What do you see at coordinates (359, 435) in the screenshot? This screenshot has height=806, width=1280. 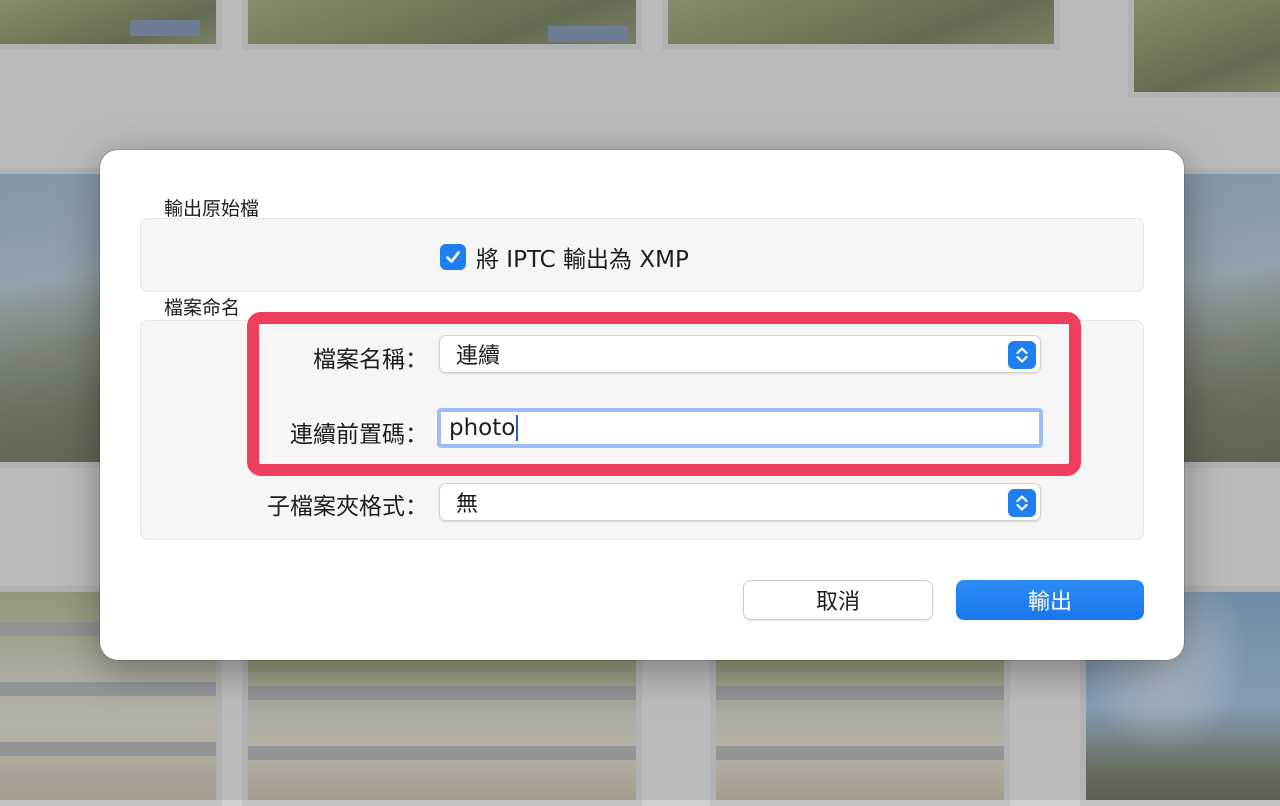 I see `sequential-prefix-label: 連續前置碼：` at bounding box center [359, 435].